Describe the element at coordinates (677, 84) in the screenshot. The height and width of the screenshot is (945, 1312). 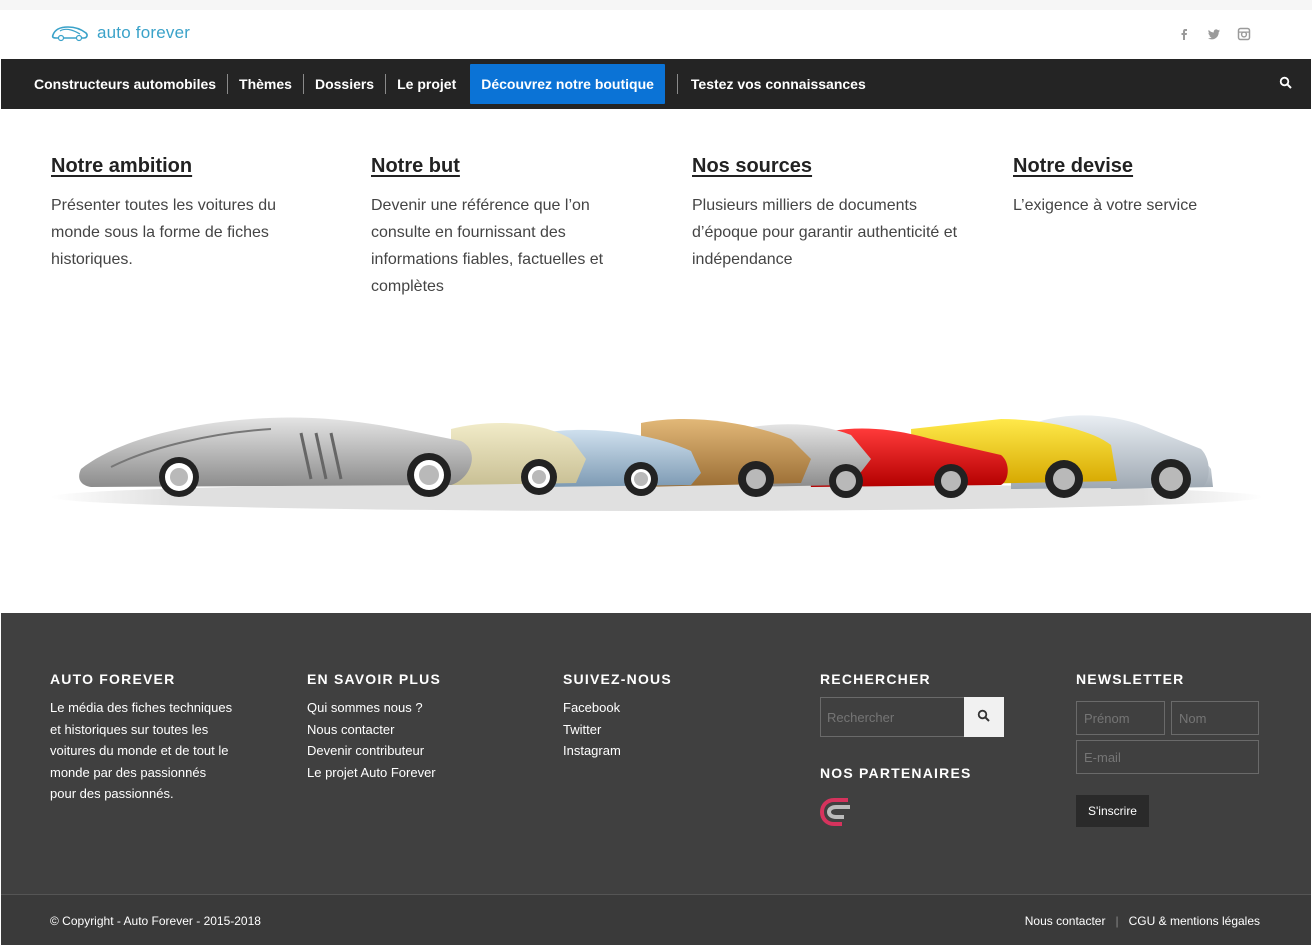
I see `nav-separator` at that location.